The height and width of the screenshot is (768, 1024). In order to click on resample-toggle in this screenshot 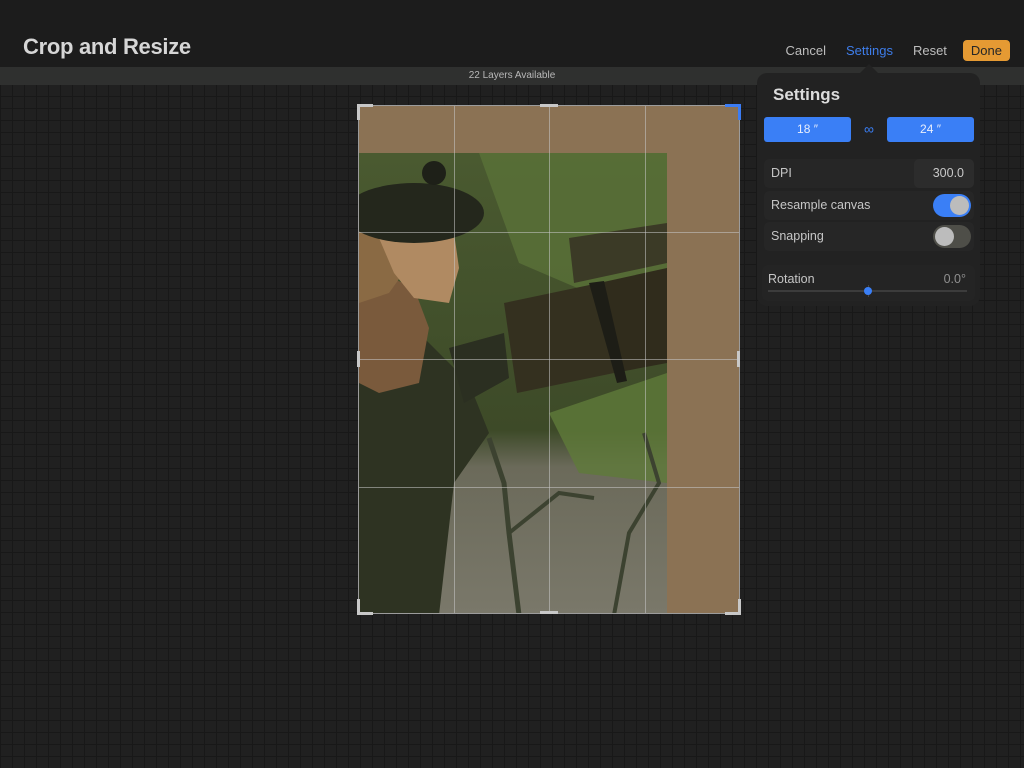, I will do `click(952, 205)`.